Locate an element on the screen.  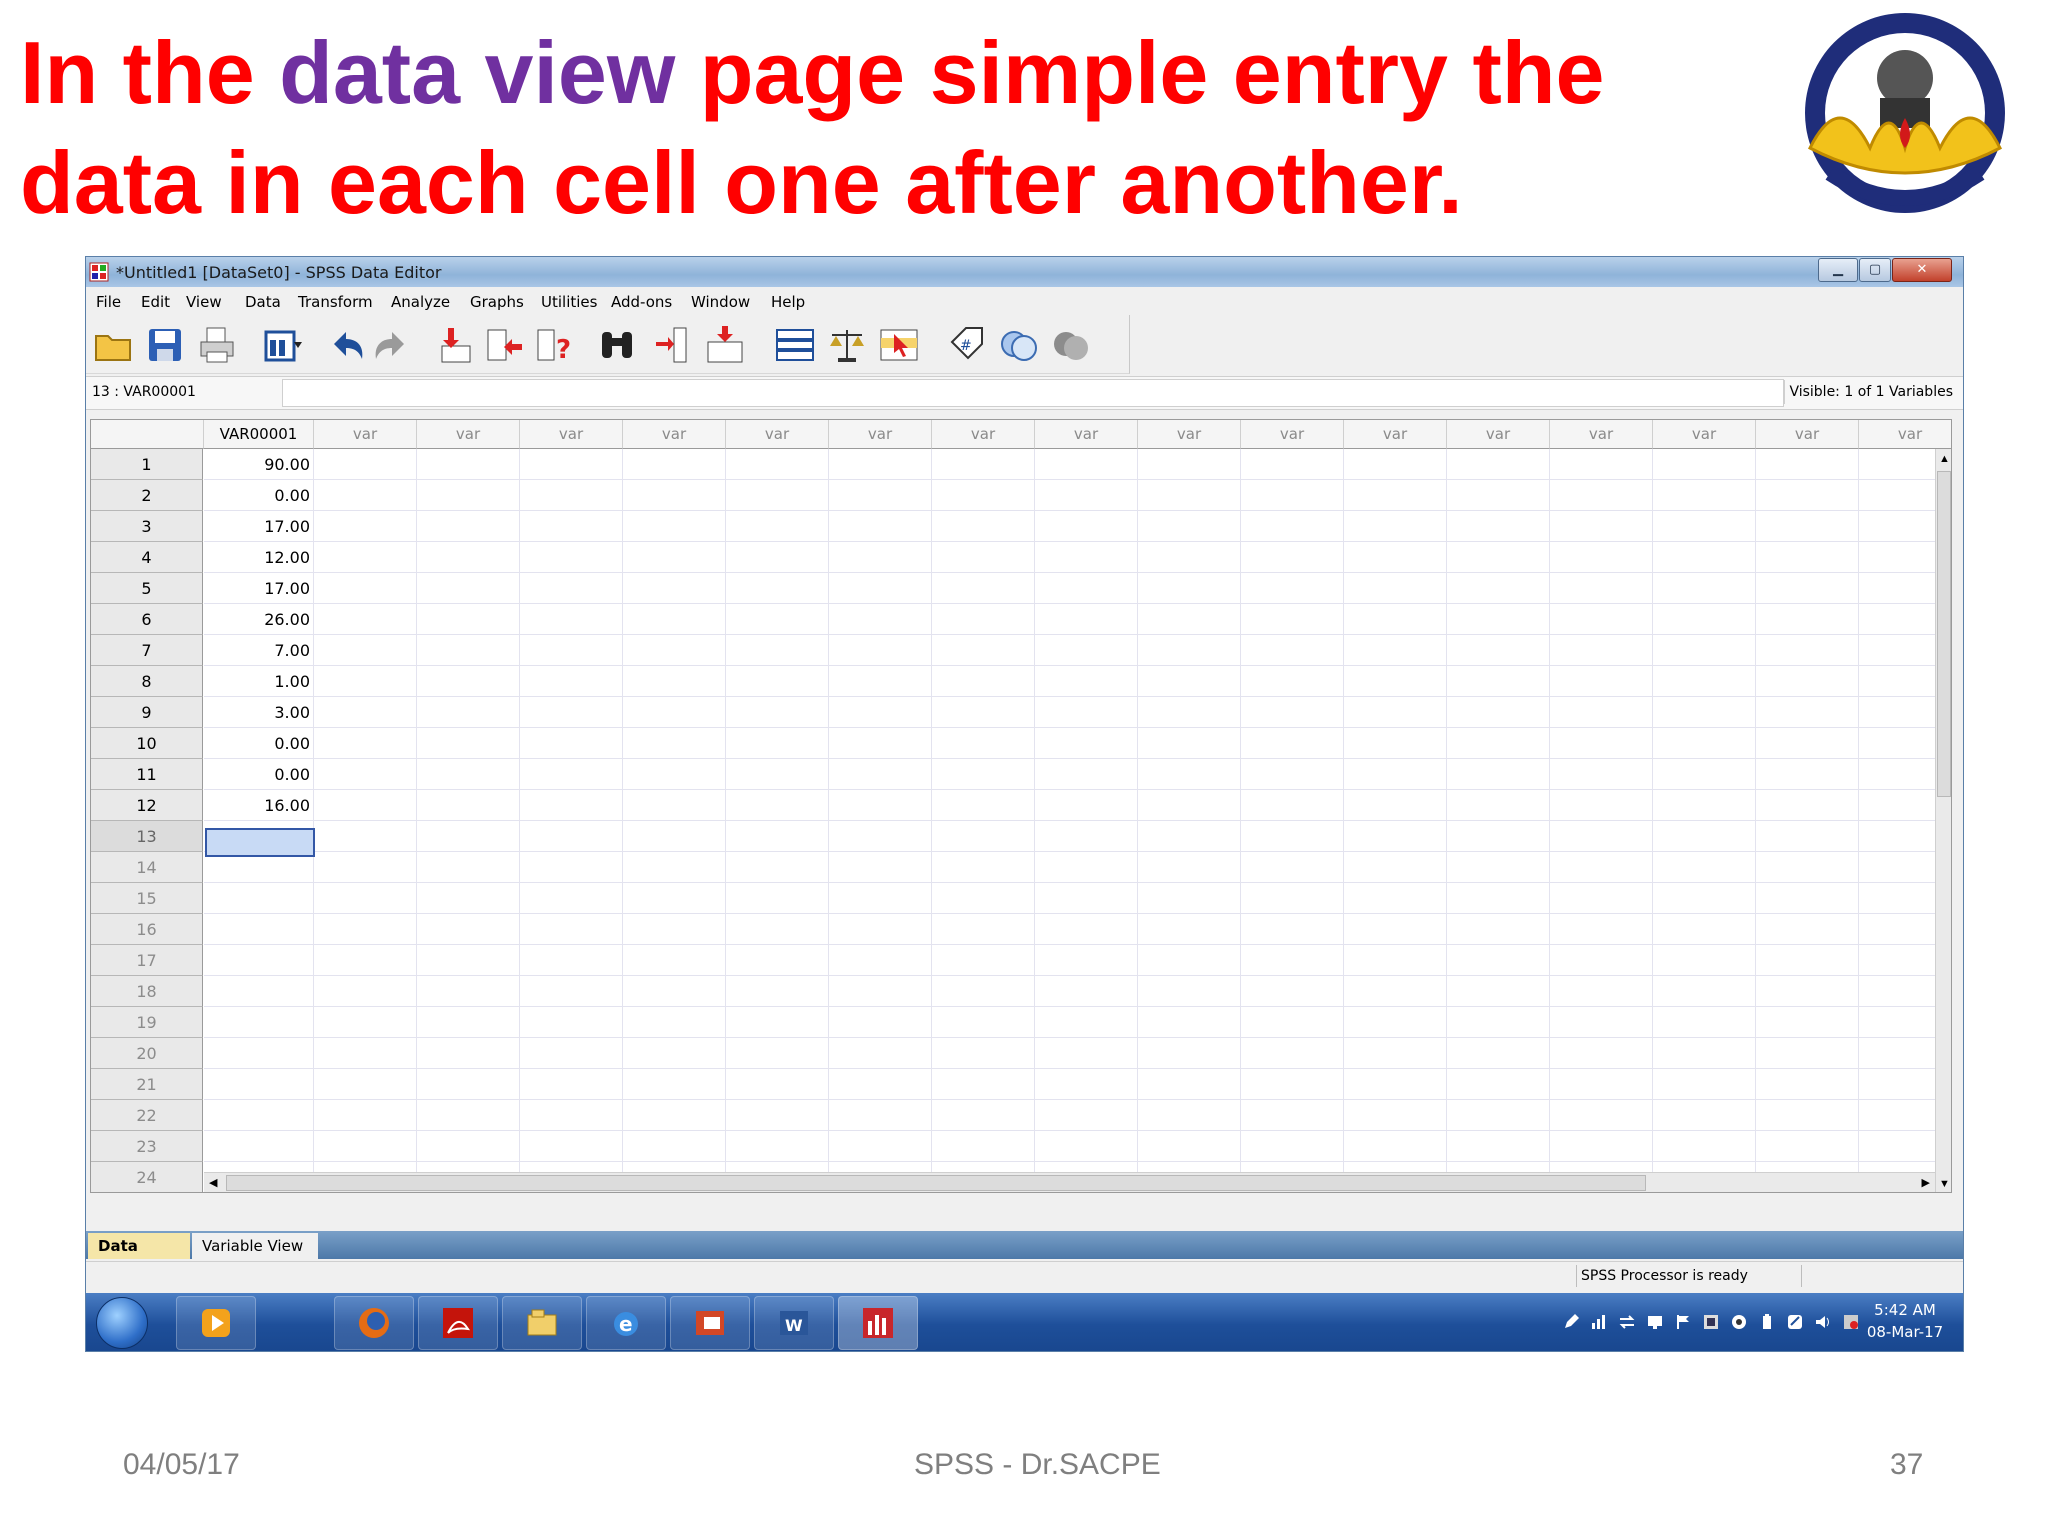
row-header: 8 is located at coordinates (147, 681).